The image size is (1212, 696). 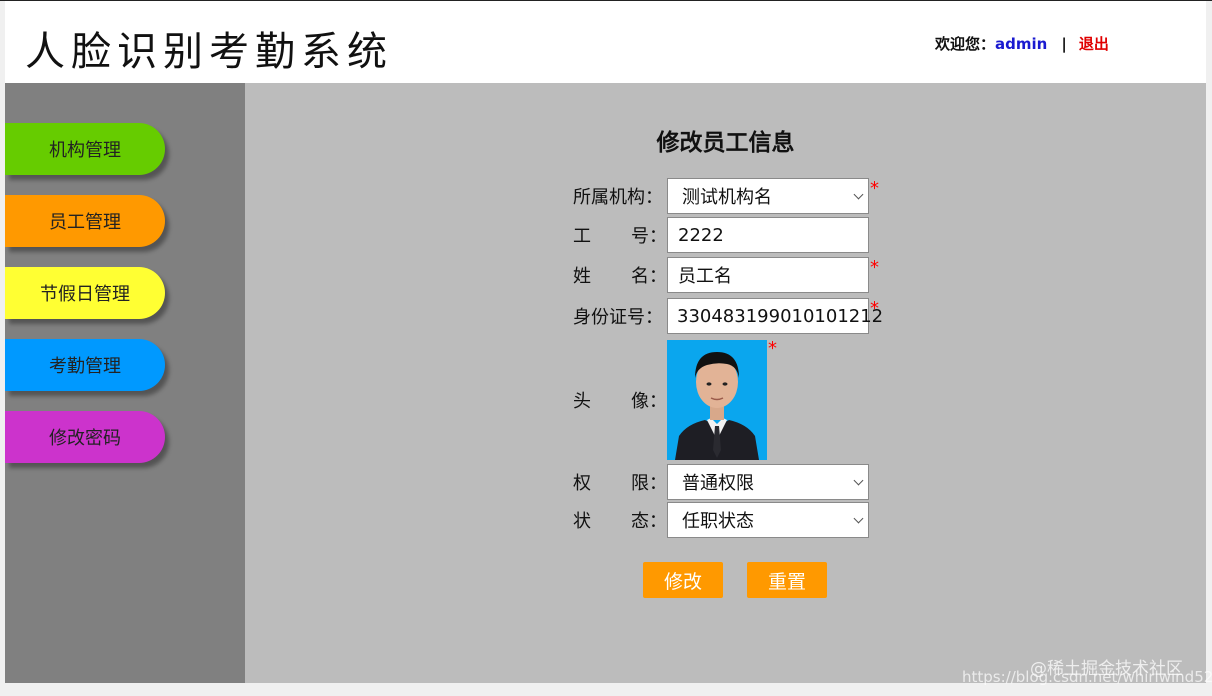 I want to click on username: admin, so click(x=1021, y=44).